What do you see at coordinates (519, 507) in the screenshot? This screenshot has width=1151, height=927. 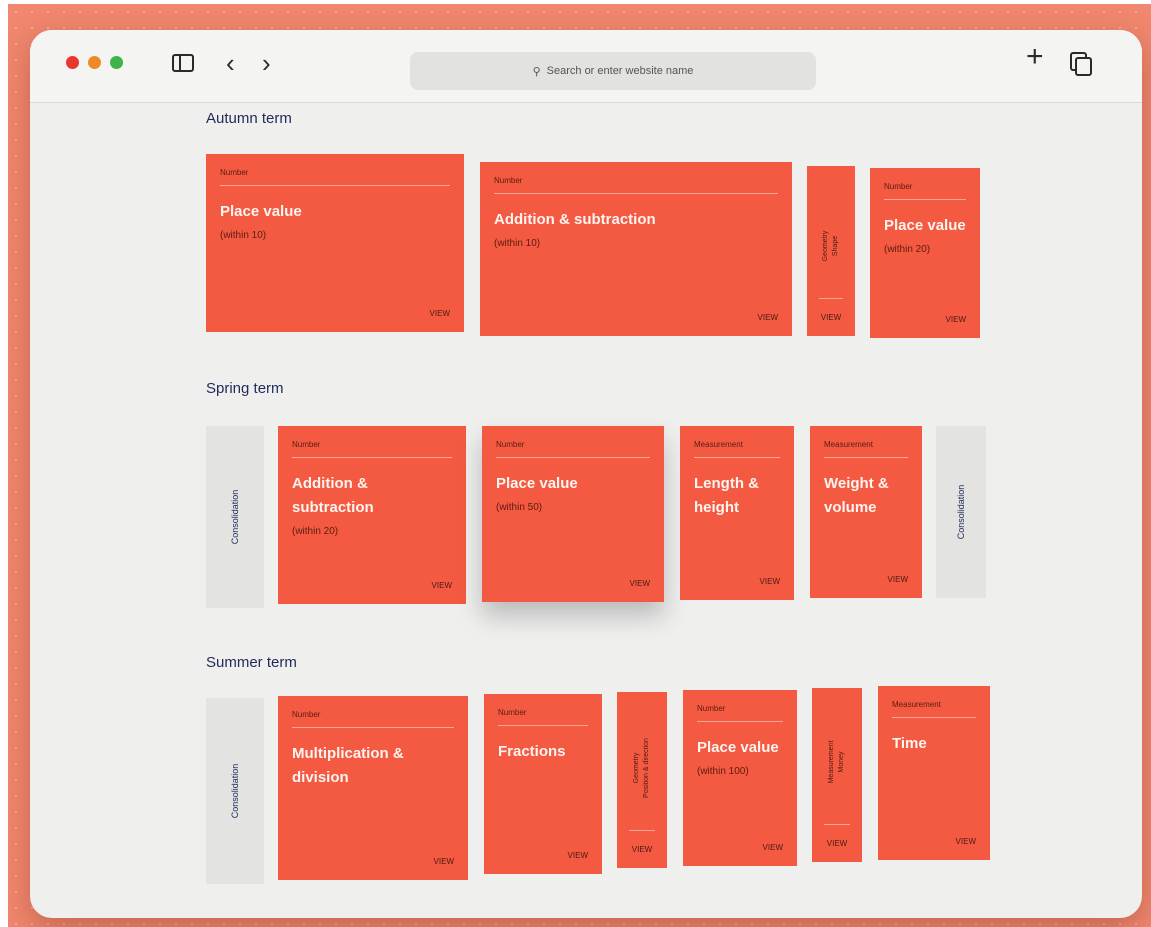 I see `card-subtitle: (within 50)` at bounding box center [519, 507].